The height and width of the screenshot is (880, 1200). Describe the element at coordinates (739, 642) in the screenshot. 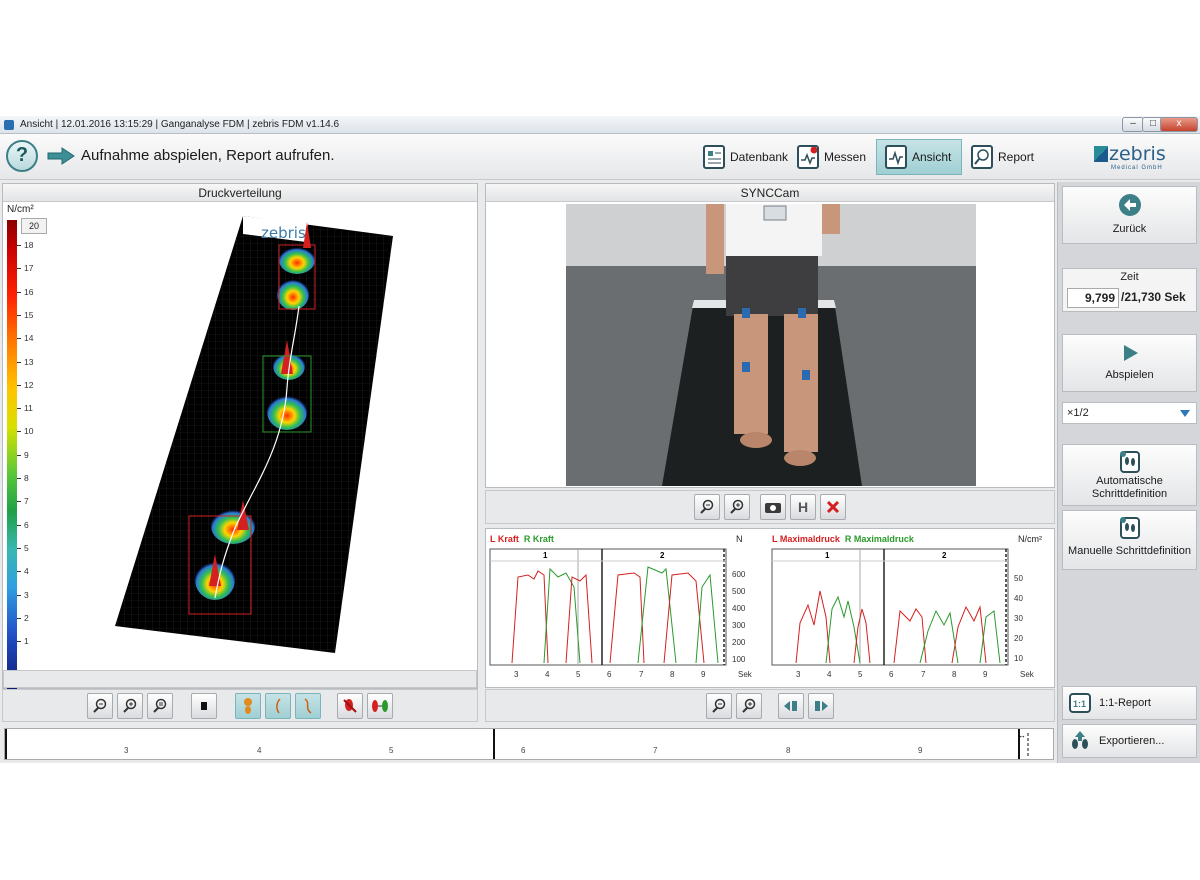

I see `force-ytick: 200` at that location.